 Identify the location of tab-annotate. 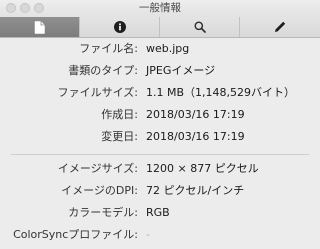
(280, 27).